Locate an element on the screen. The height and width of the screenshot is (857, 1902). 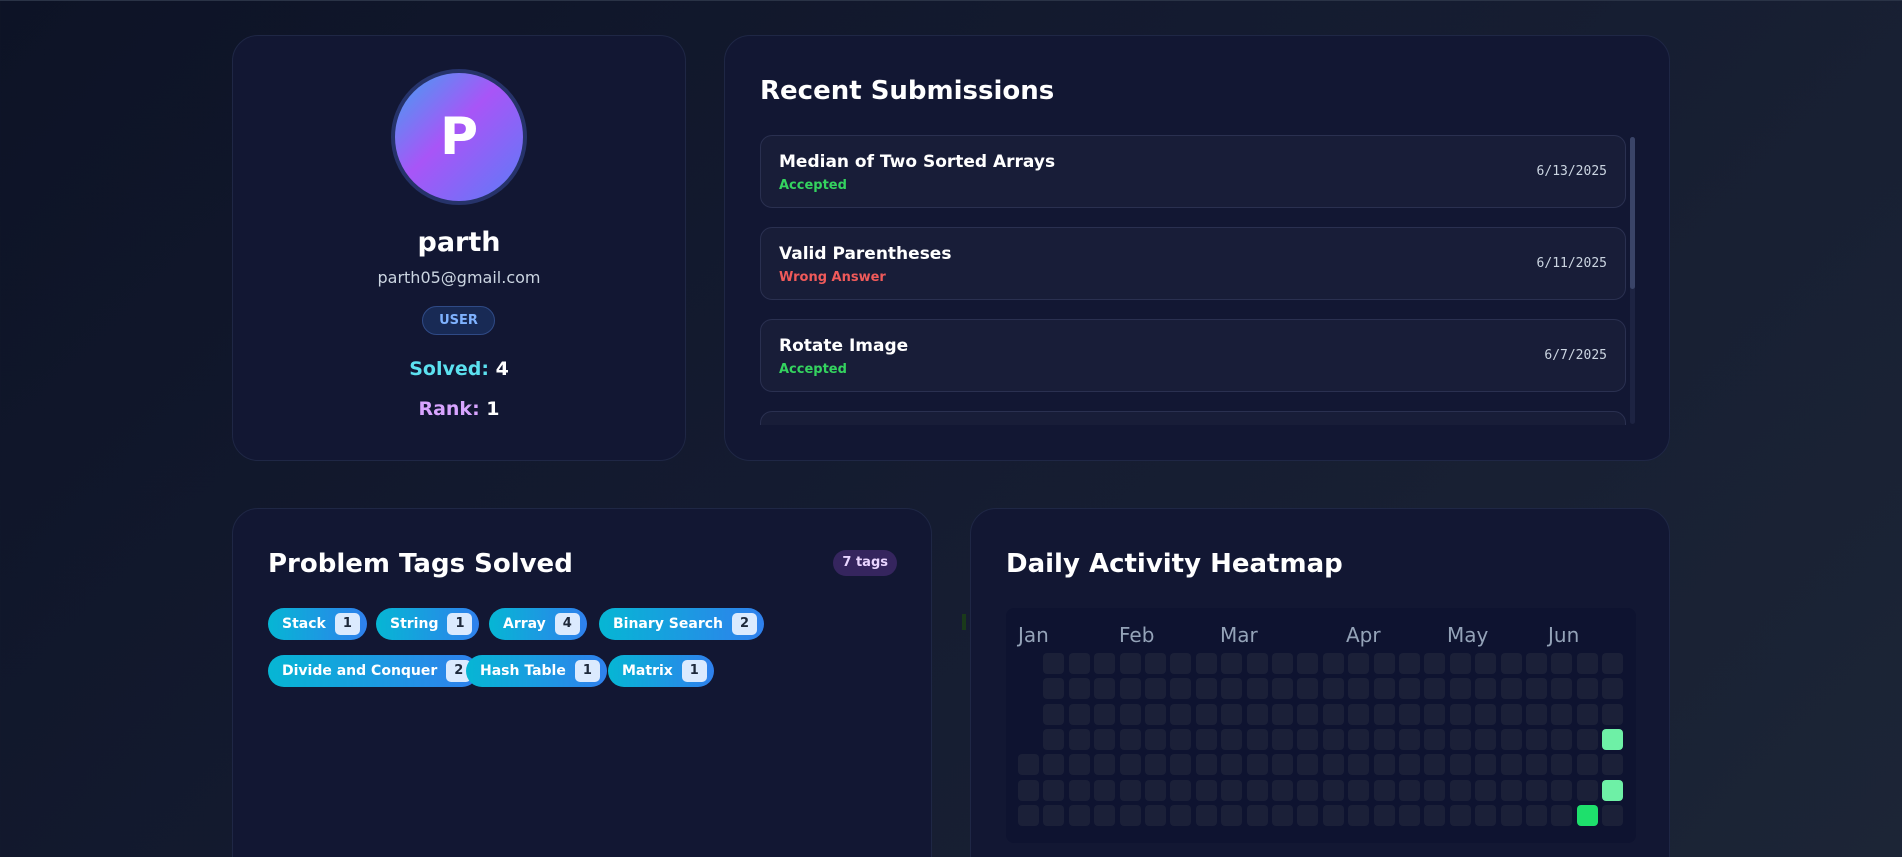
tag-chip-hash-table: Hash Table 1 is located at coordinates (536, 671).